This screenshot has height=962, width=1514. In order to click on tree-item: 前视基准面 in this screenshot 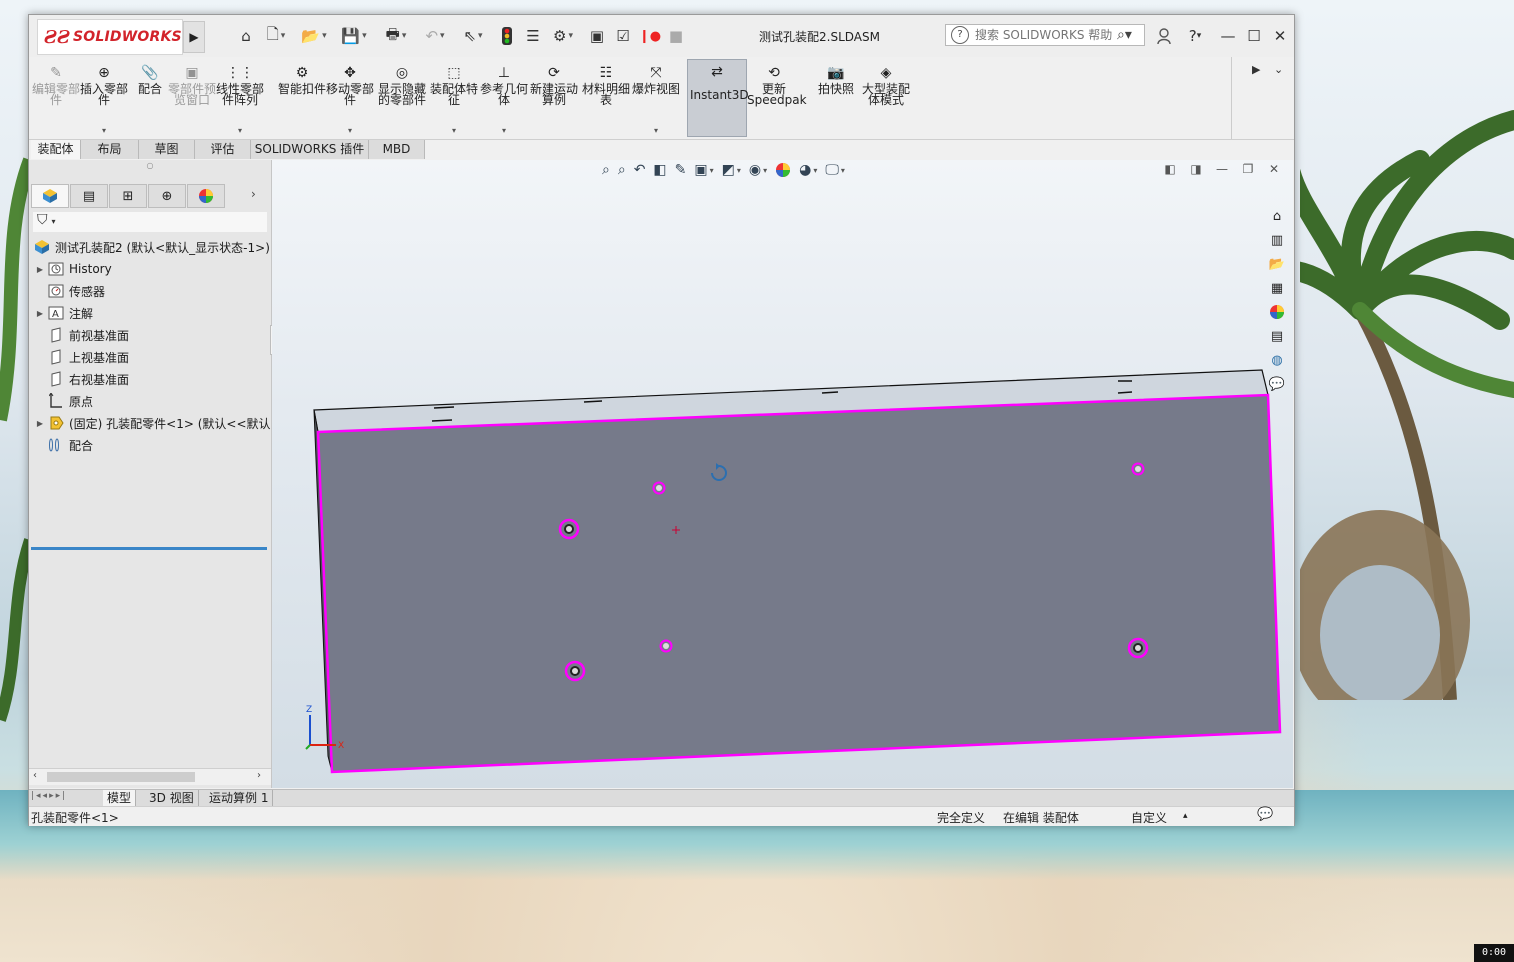, I will do `click(150, 335)`.